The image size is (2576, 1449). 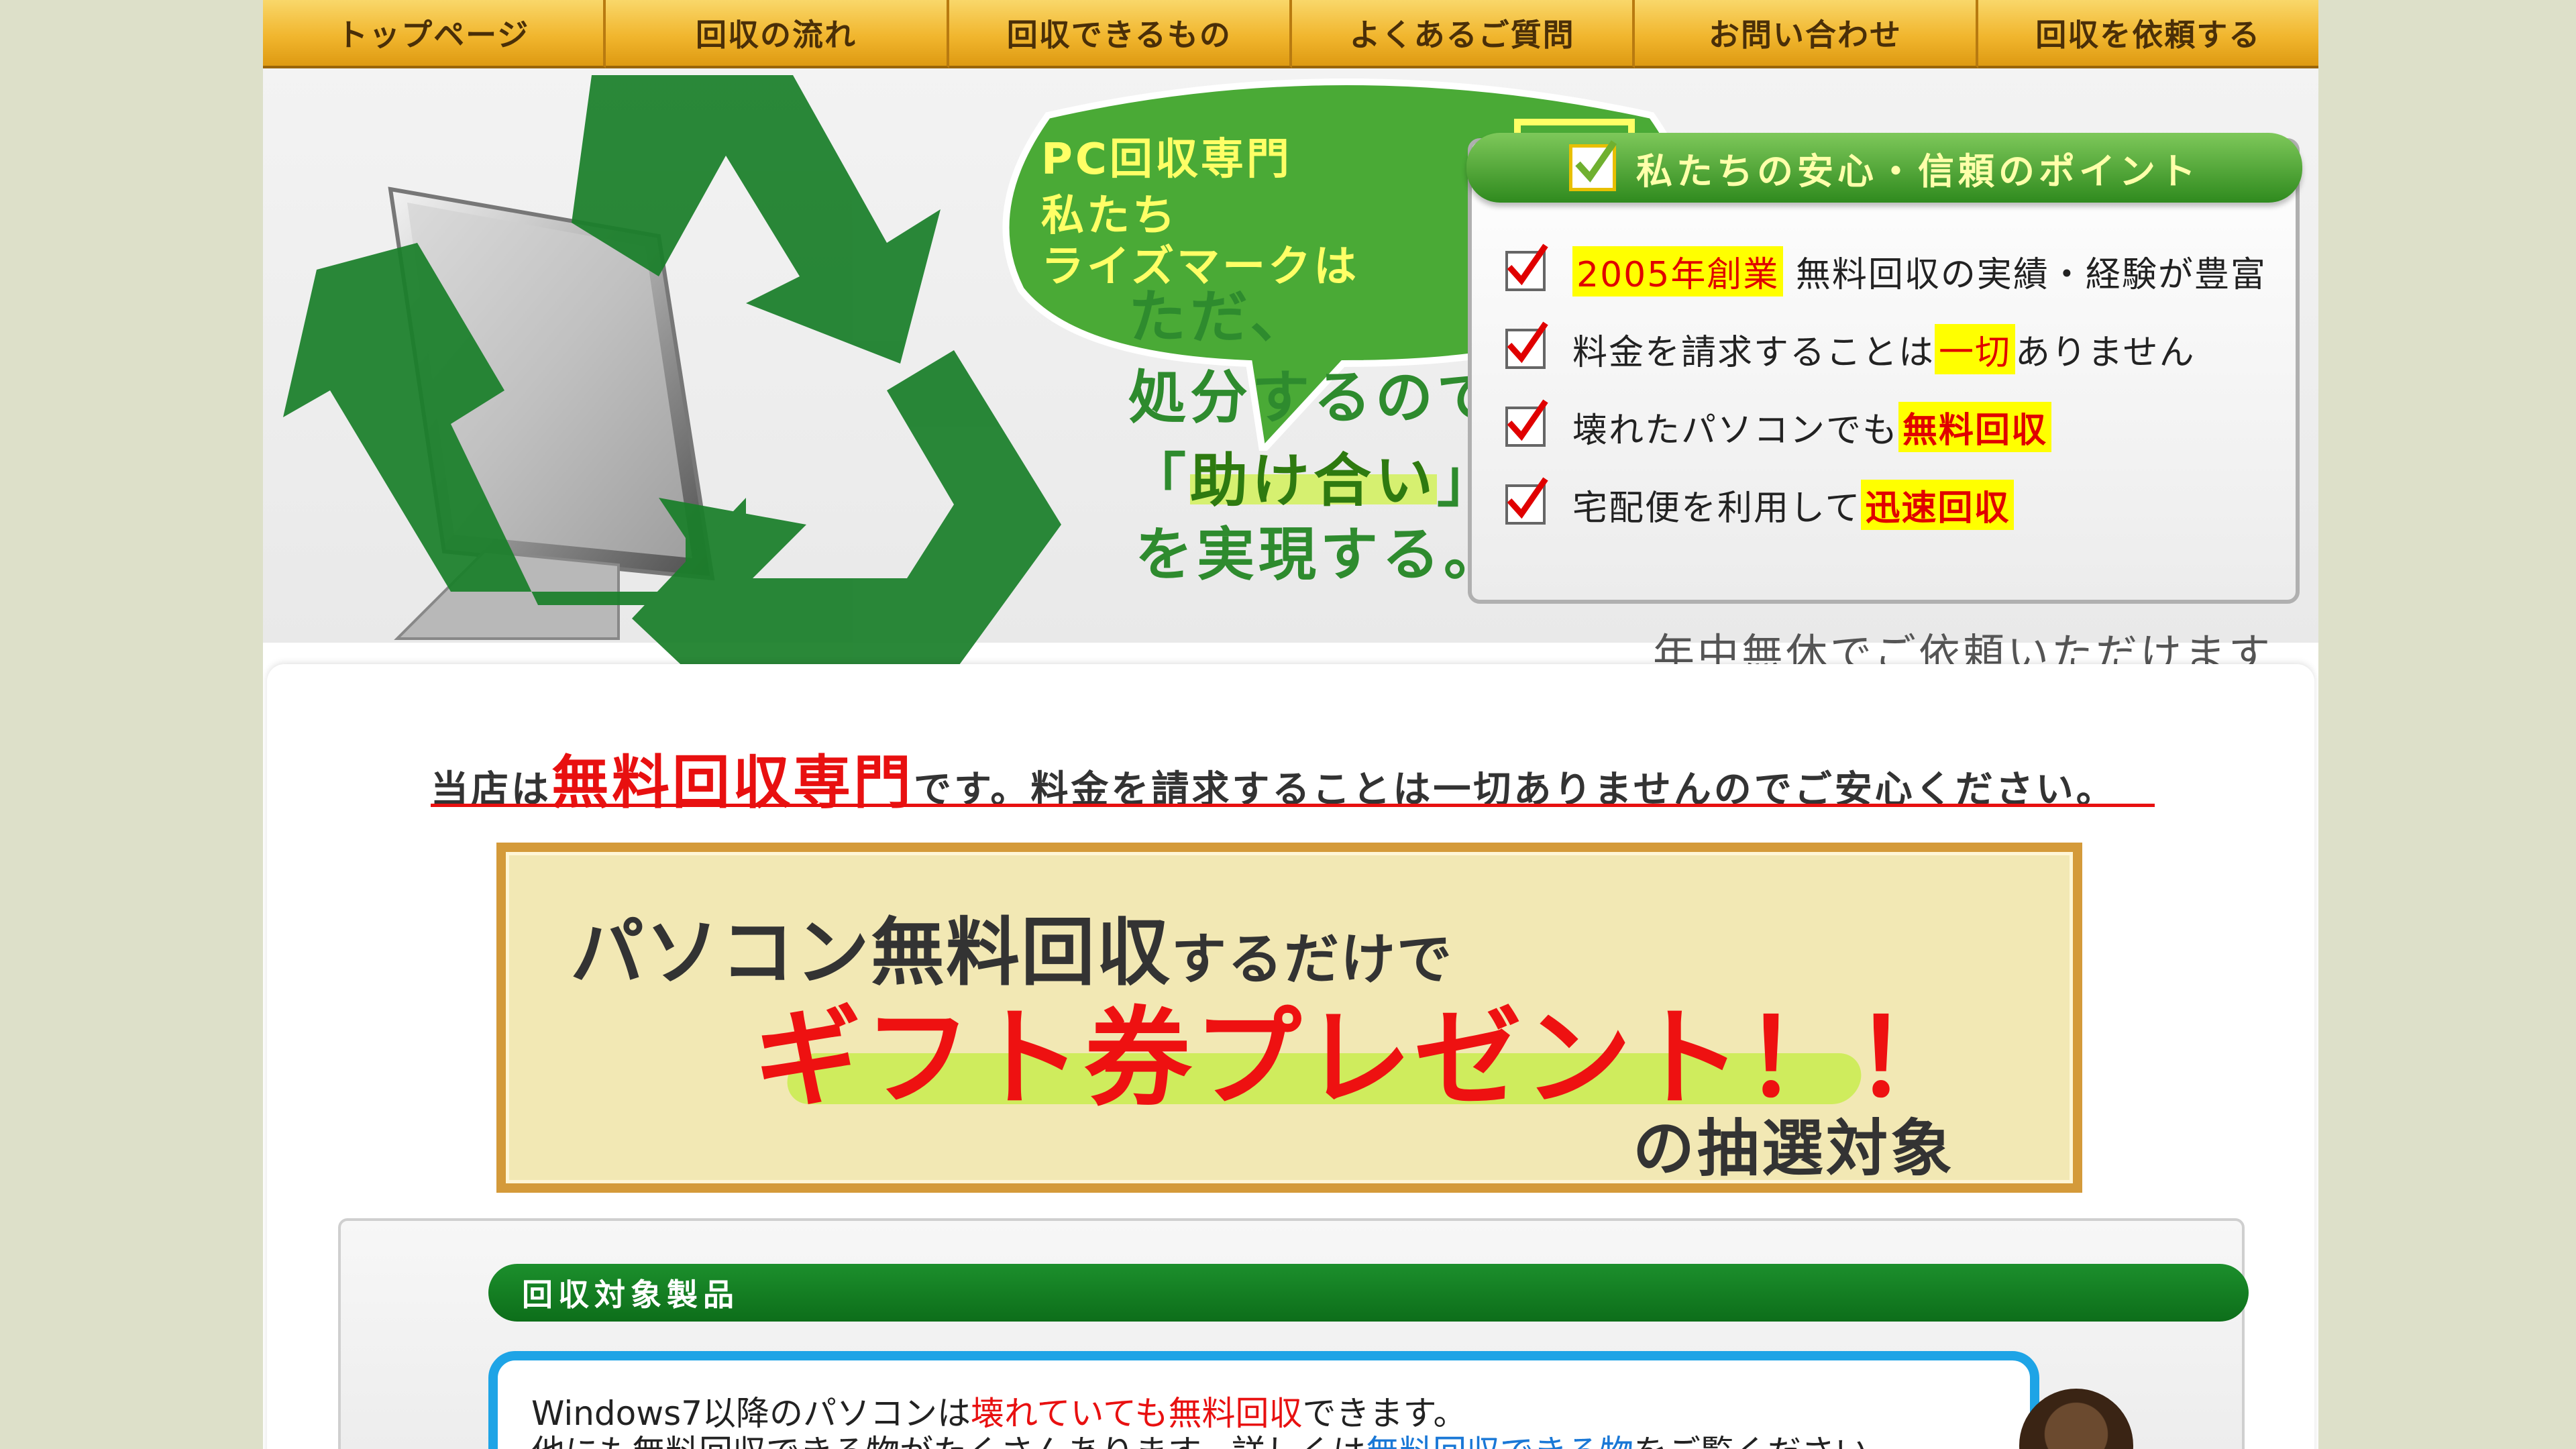 What do you see at coordinates (1368, 1293) in the screenshot?
I see `products-header: 回収対象製品` at bounding box center [1368, 1293].